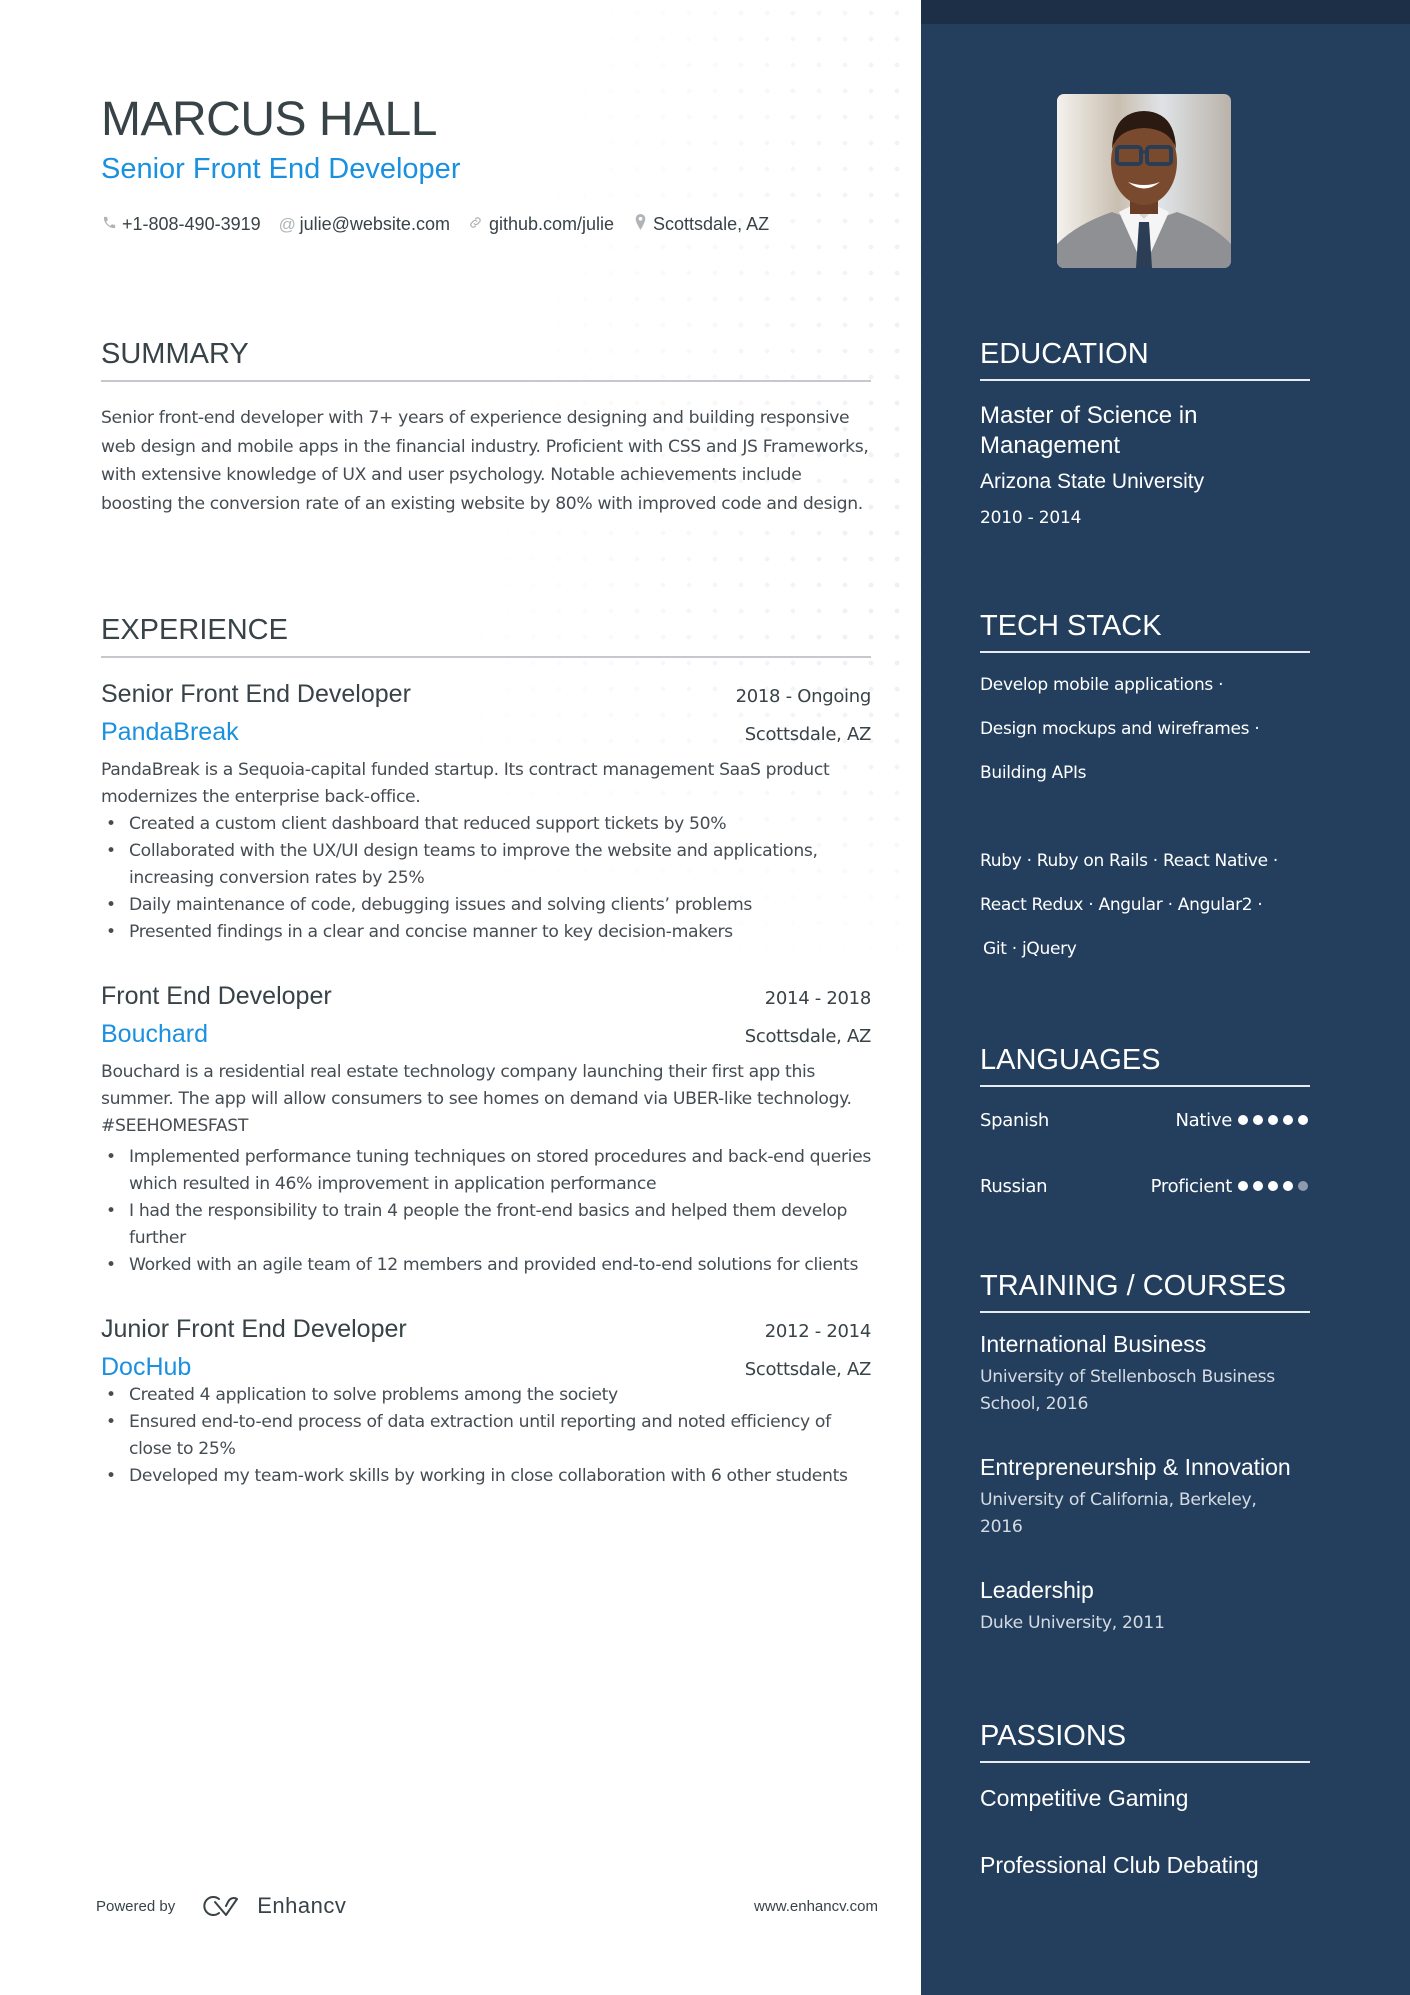 The height and width of the screenshot is (1995, 1410). What do you see at coordinates (269, 119) in the screenshot?
I see `candidate-name: MARCUS HALL` at bounding box center [269, 119].